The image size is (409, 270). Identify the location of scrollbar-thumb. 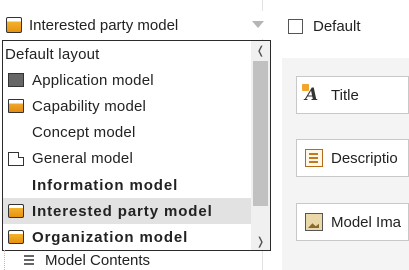
(260, 133).